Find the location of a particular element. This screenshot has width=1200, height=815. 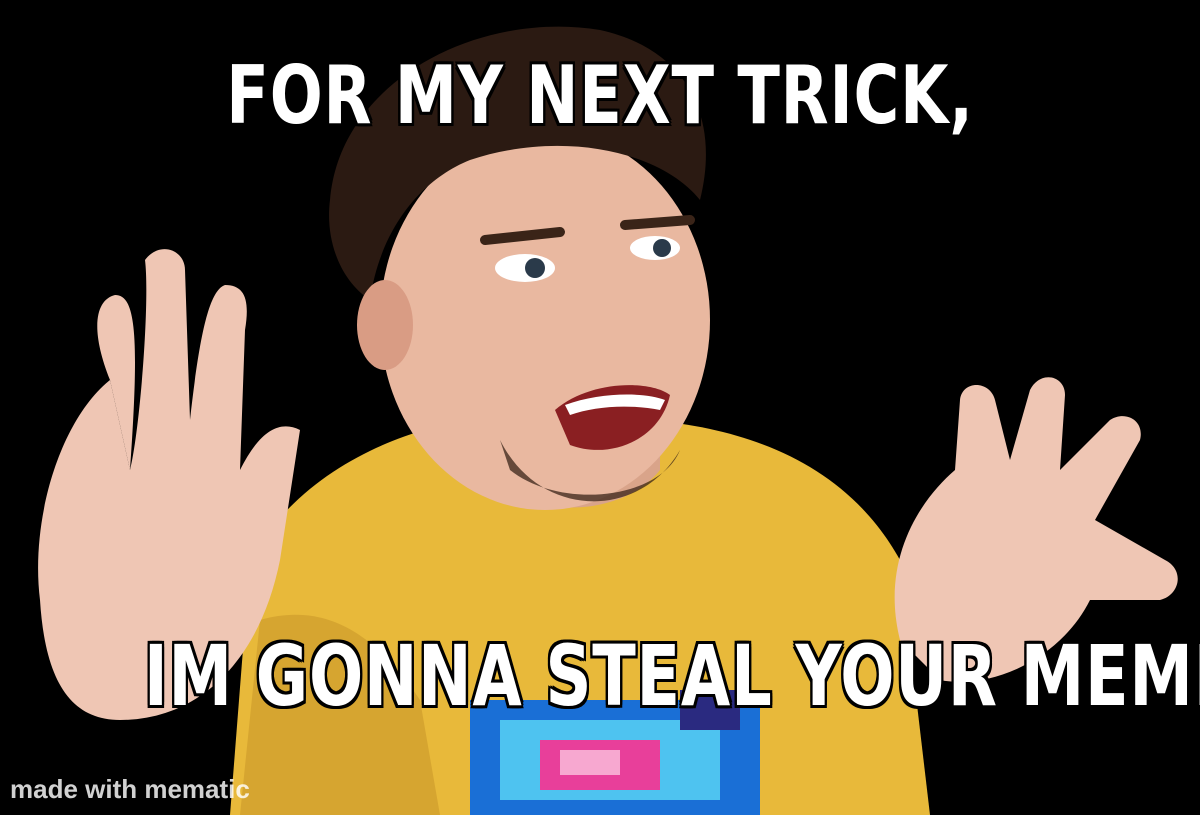

face is located at coordinates (545, 320).